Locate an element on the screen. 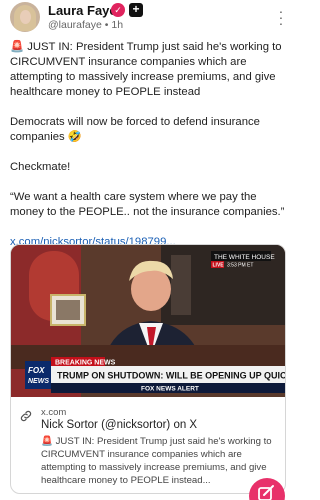  avatar is located at coordinates (25, 17).